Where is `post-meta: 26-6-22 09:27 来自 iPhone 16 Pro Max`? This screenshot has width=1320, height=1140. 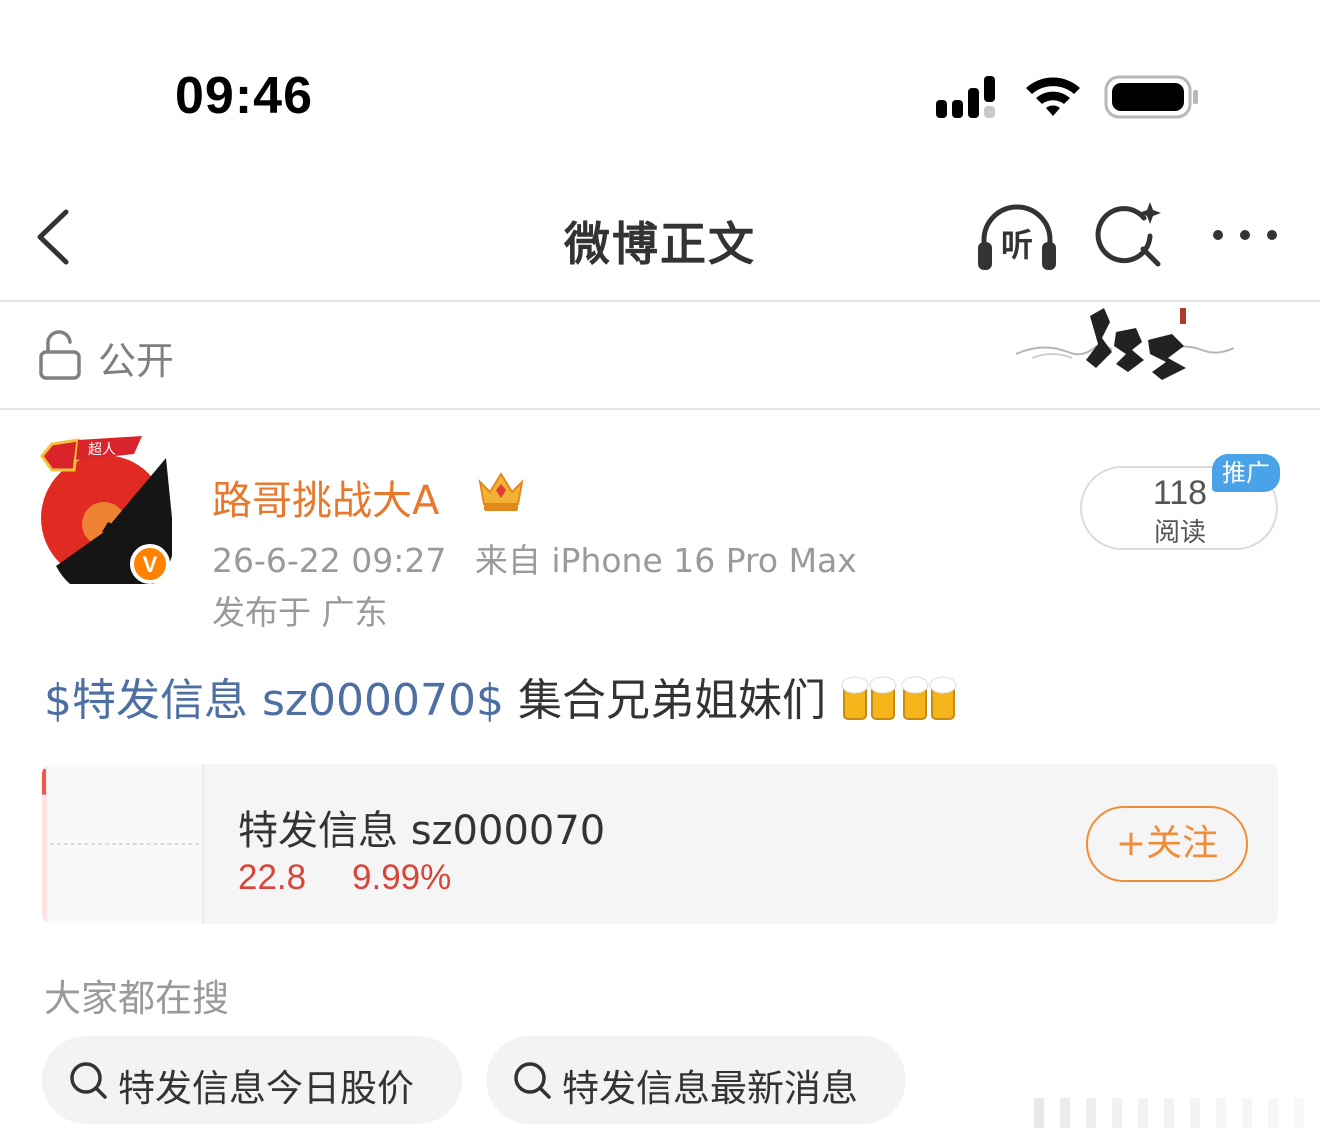 post-meta: 26-6-22 09:27 来自 iPhone 16 Pro Max is located at coordinates (534, 558).